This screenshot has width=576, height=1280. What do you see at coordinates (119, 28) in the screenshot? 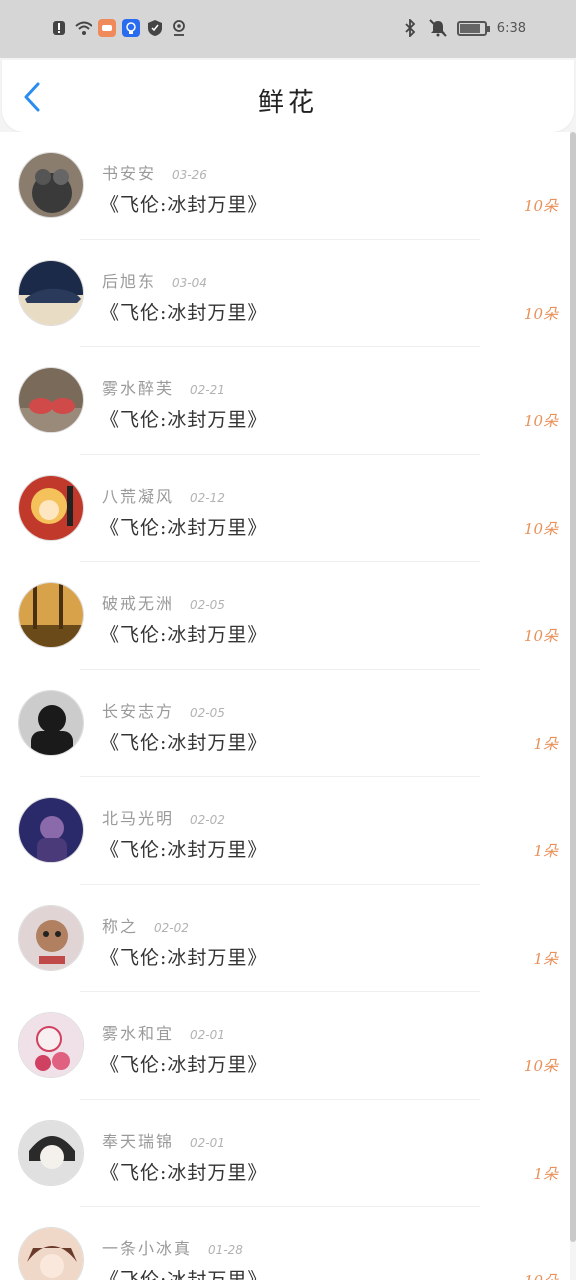
I see `status-icons-left` at bounding box center [119, 28].